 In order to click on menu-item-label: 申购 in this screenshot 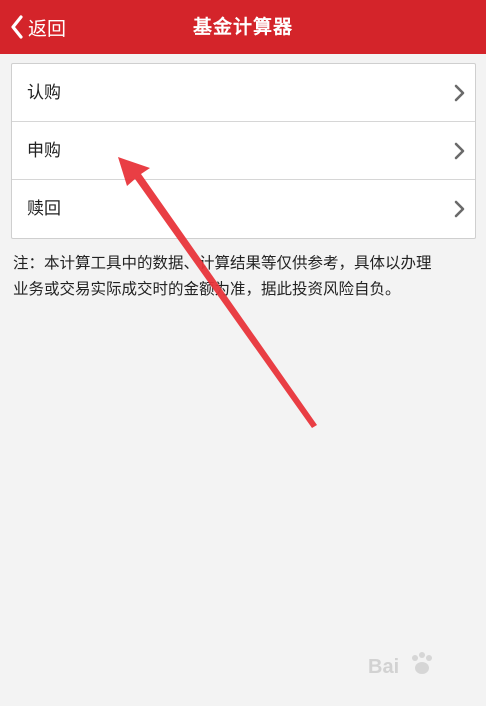, I will do `click(44, 151)`.